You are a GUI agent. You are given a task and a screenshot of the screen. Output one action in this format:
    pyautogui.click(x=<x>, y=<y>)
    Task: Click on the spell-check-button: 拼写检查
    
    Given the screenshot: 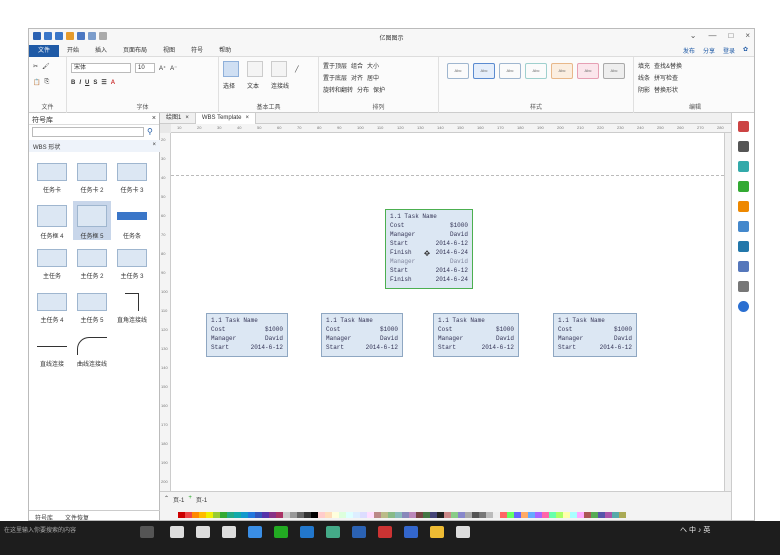 What is the action you would take?
    pyautogui.click(x=666, y=77)
    